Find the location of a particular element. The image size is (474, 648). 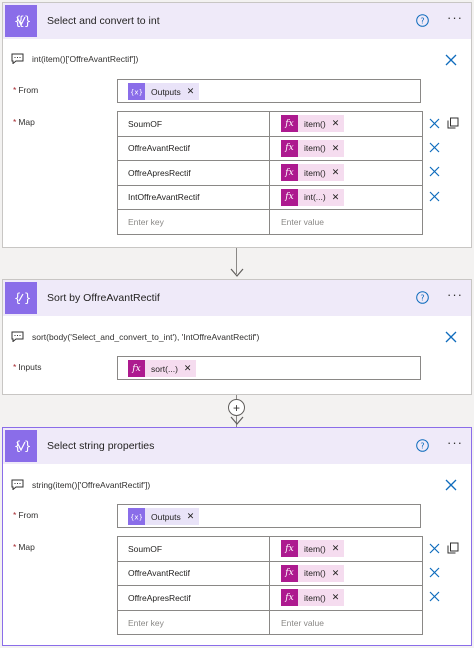

card-header: {{} Select and convert to int ? ··· is located at coordinates (237, 21).